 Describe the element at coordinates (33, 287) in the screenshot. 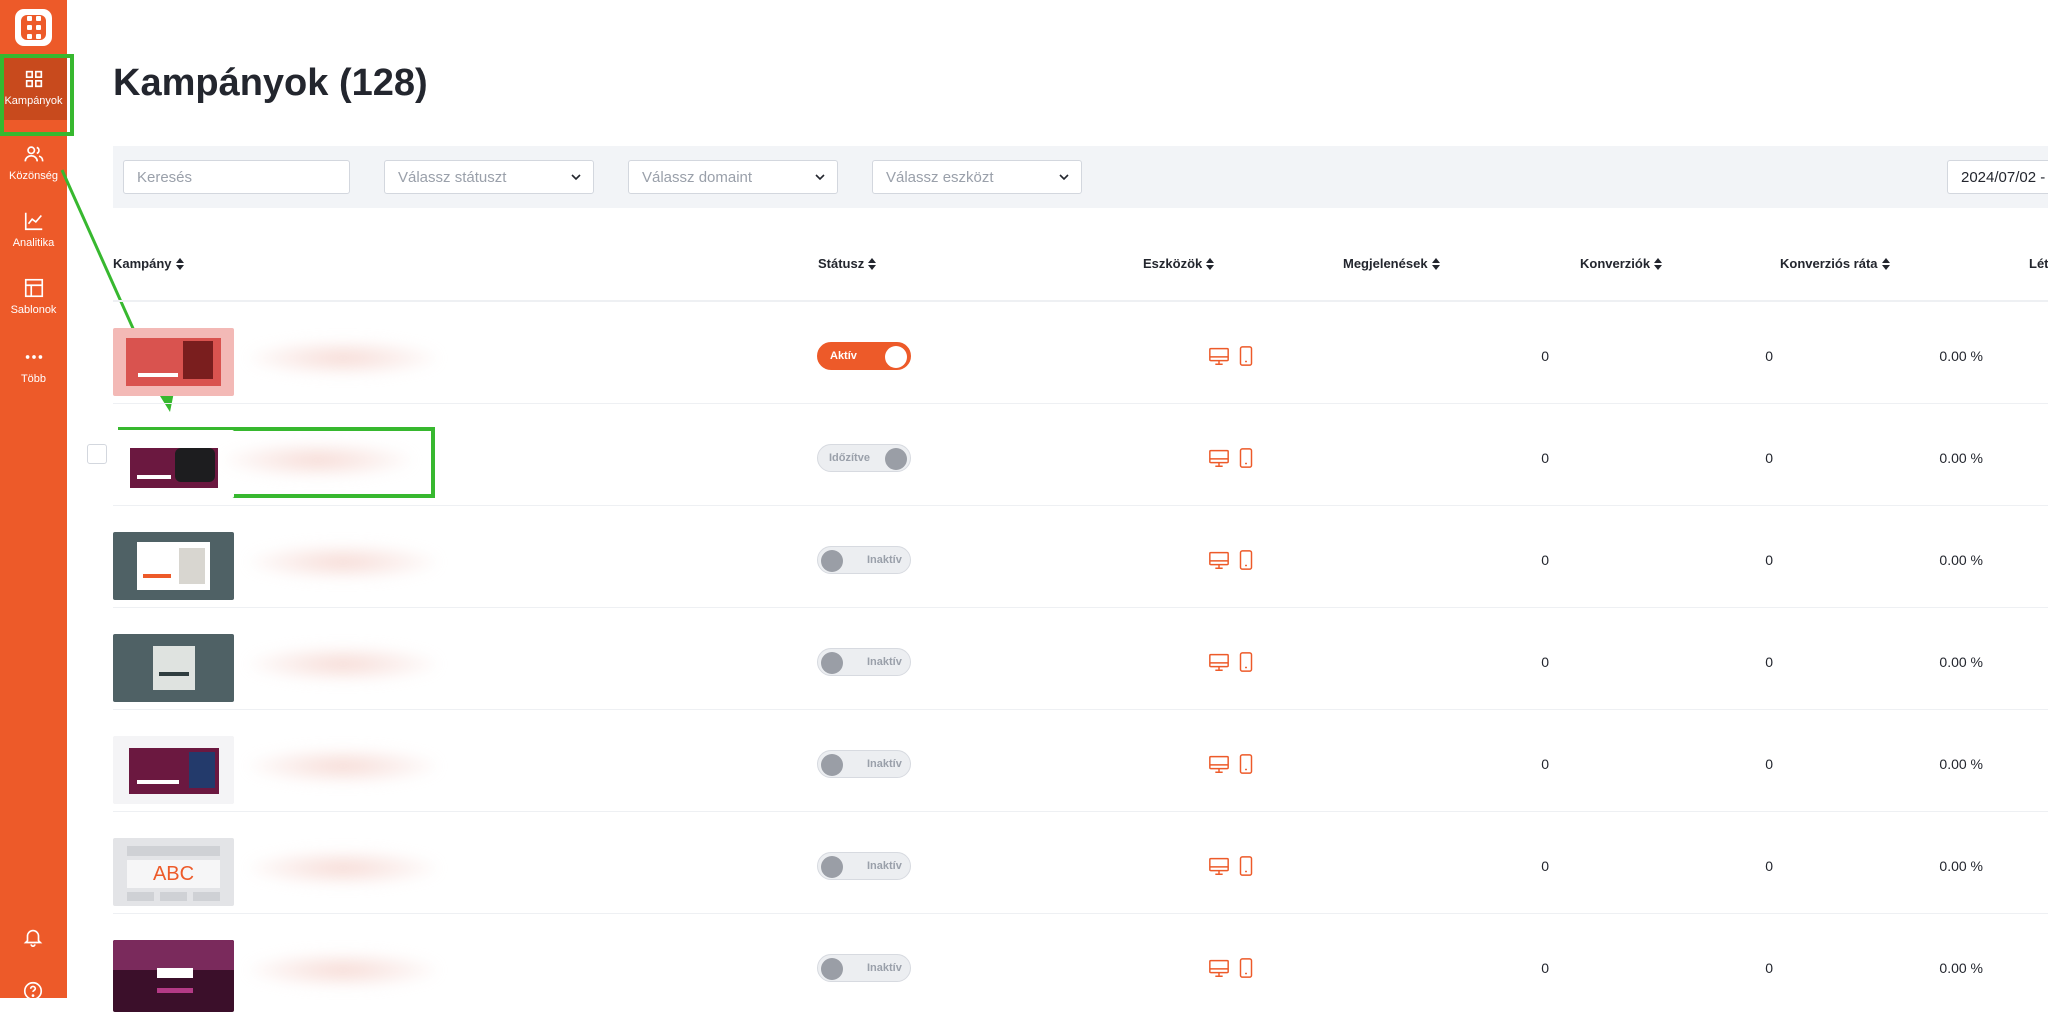

I see `template-icon` at that location.